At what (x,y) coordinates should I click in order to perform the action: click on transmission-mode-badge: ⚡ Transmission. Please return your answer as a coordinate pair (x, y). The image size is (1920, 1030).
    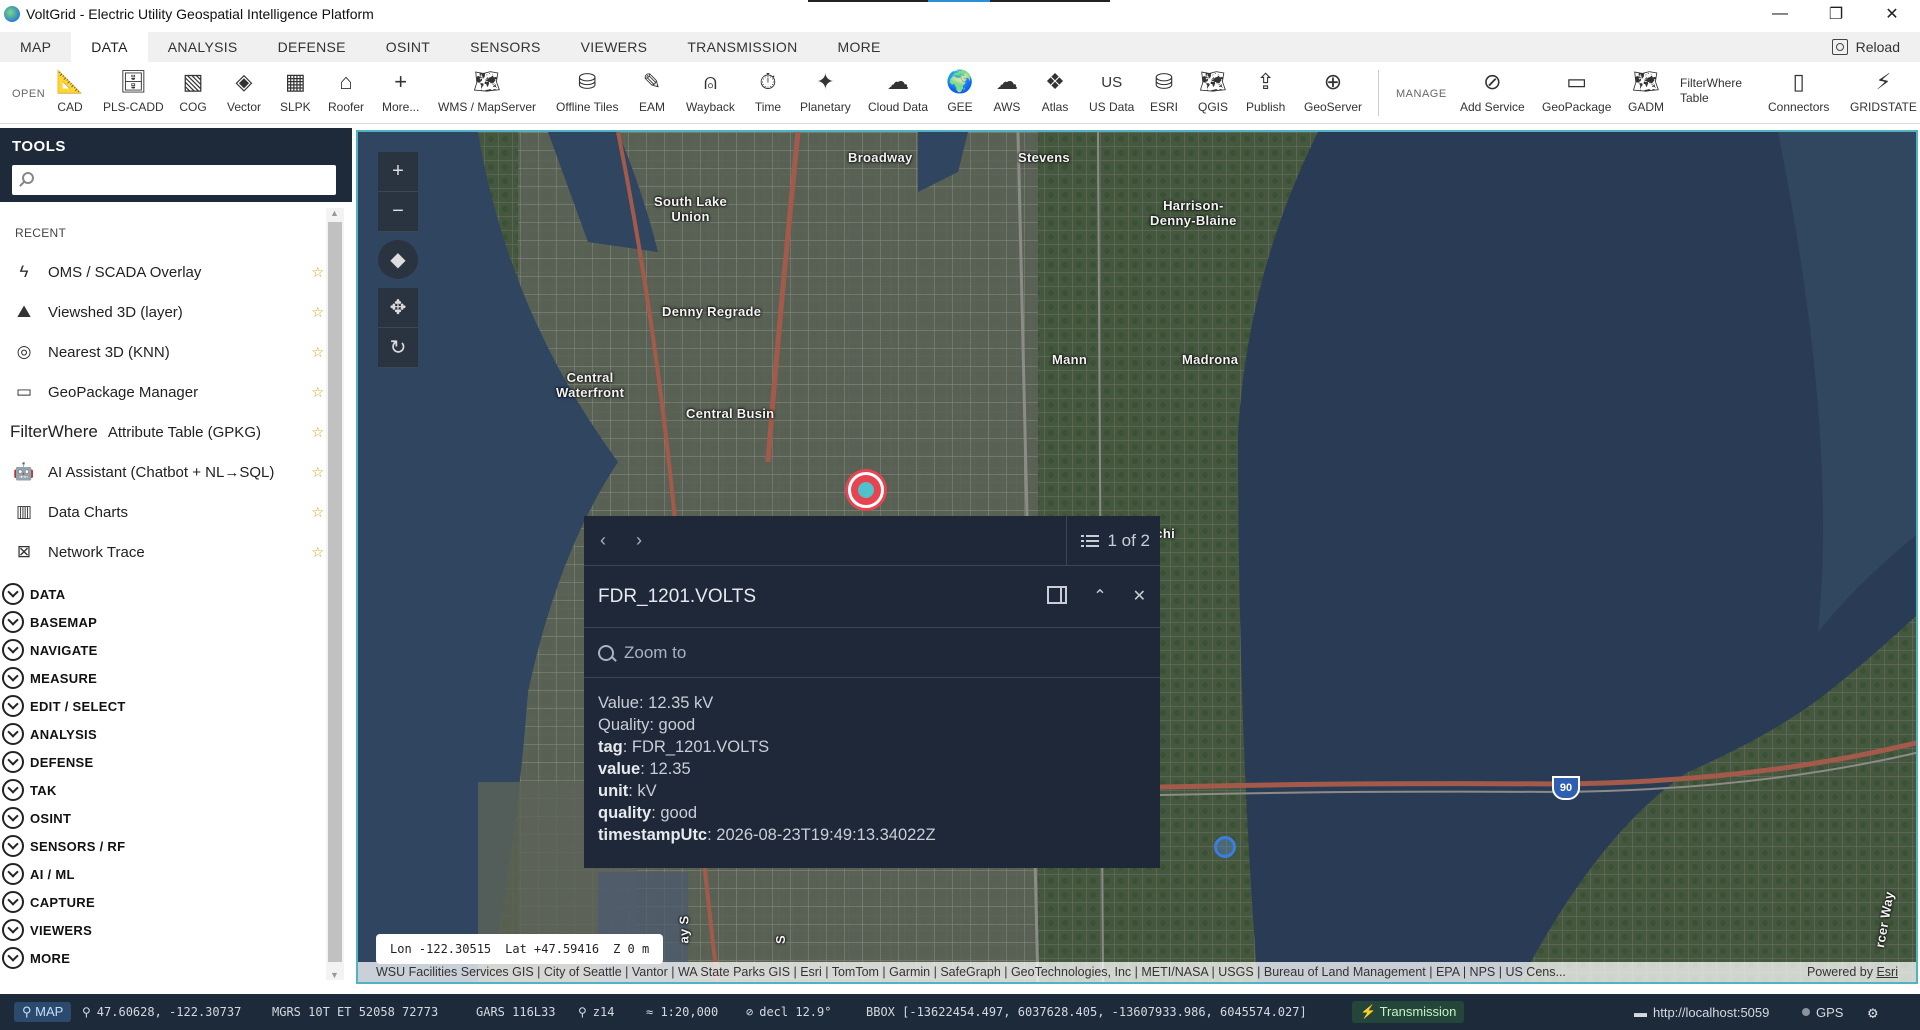
    Looking at the image, I should click on (1408, 1012).